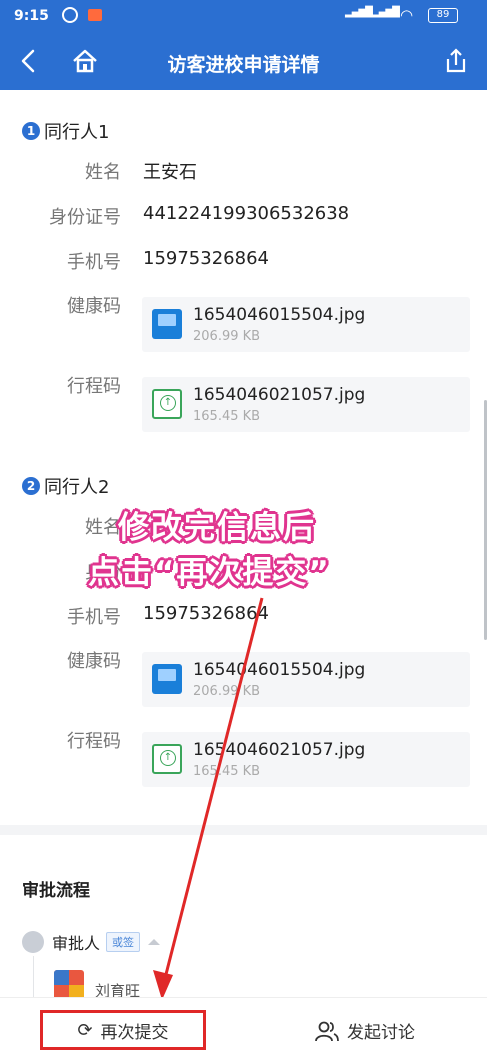 This screenshot has width=487, height=1055. I want to click on page-title: 访客进校申请详情, so click(243, 65).